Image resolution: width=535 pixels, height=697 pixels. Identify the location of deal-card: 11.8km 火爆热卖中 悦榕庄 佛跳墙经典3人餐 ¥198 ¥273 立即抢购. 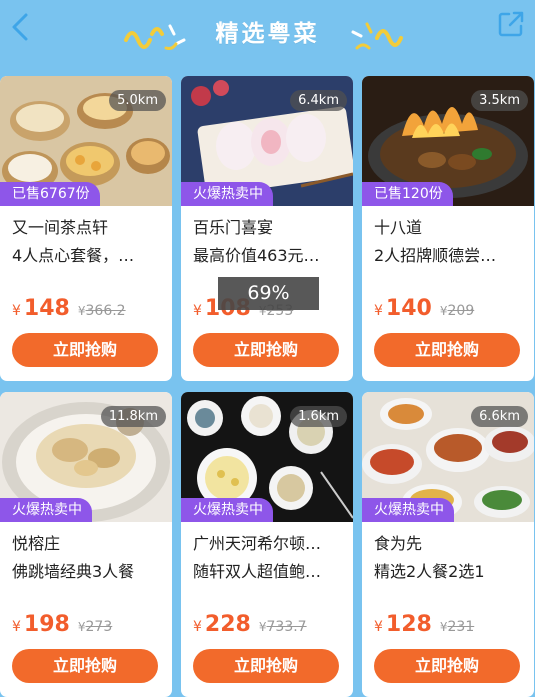
(86, 544).